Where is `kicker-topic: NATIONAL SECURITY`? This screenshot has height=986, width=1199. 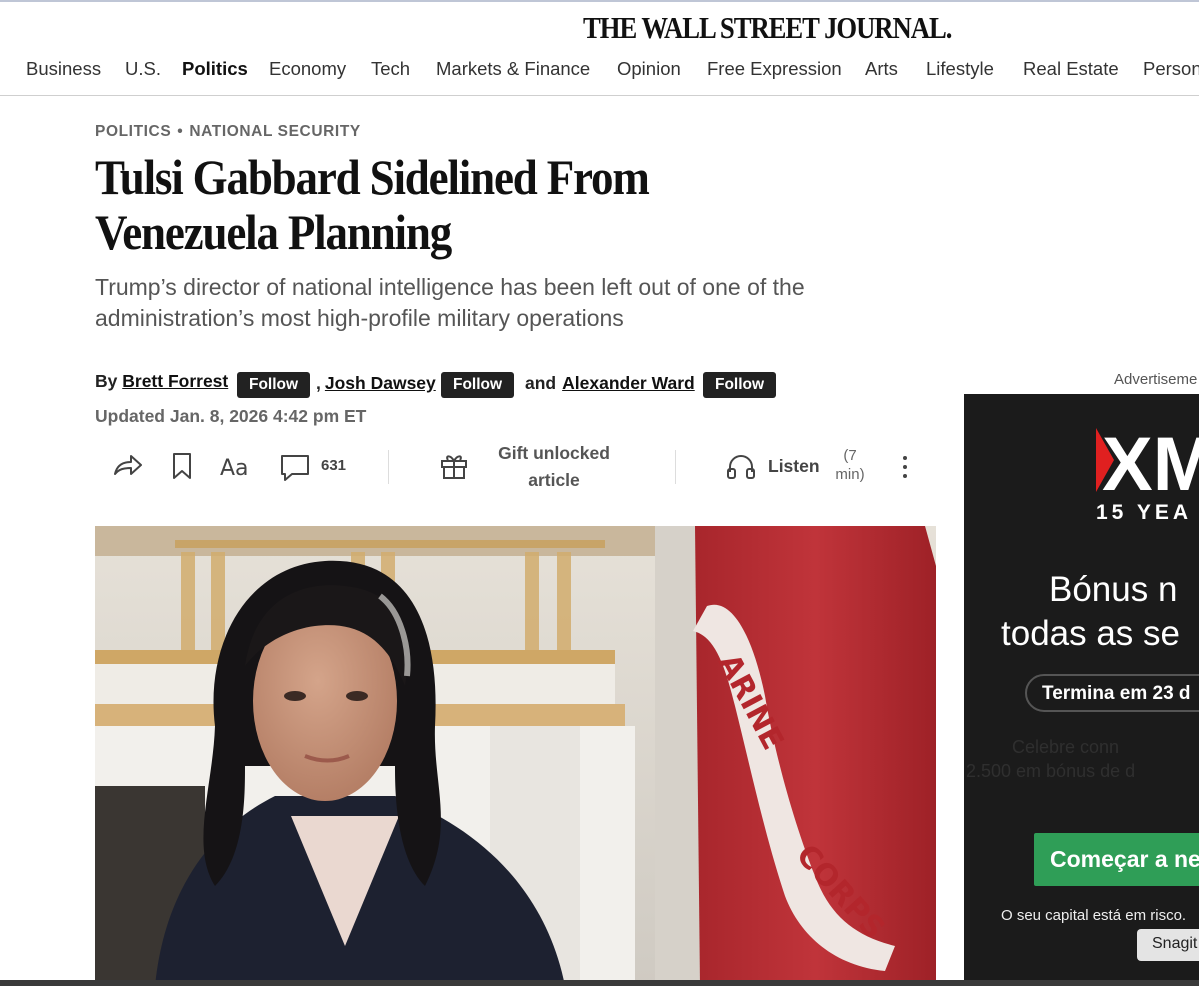
kicker-topic: NATIONAL SECURITY is located at coordinates (275, 131).